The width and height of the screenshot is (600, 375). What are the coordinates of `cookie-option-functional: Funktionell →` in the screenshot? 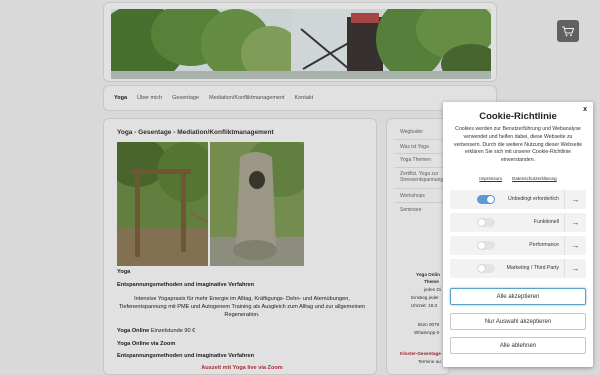 It's located at (518, 222).